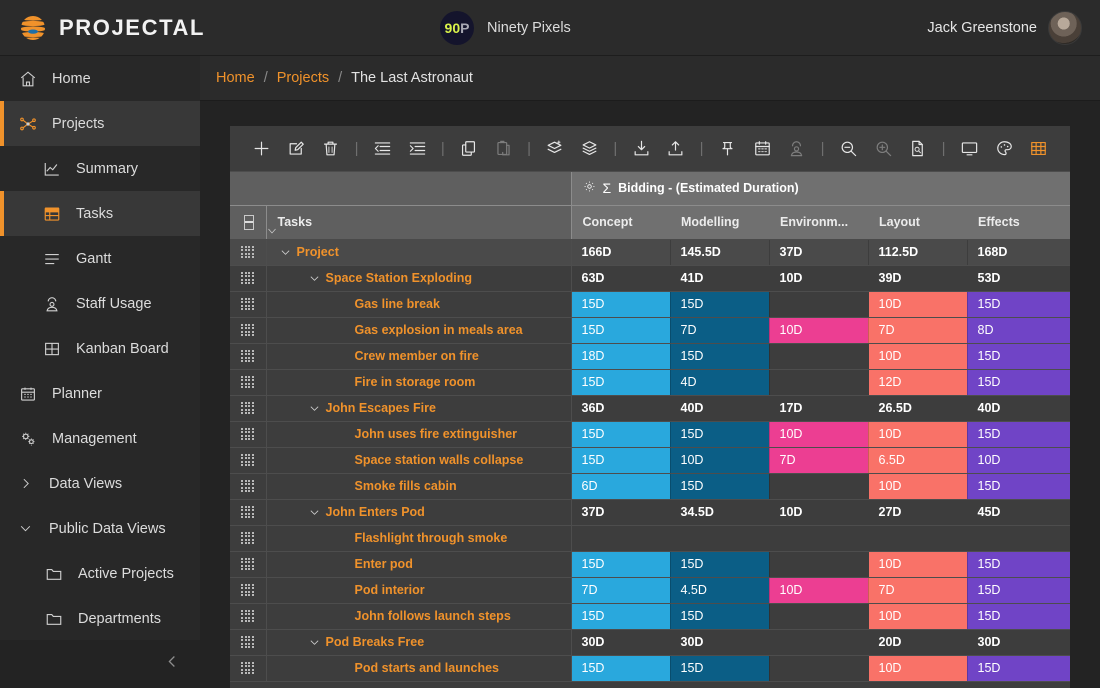 This screenshot has height=688, width=1100. I want to click on duration-cell: 166D, so click(621, 252).